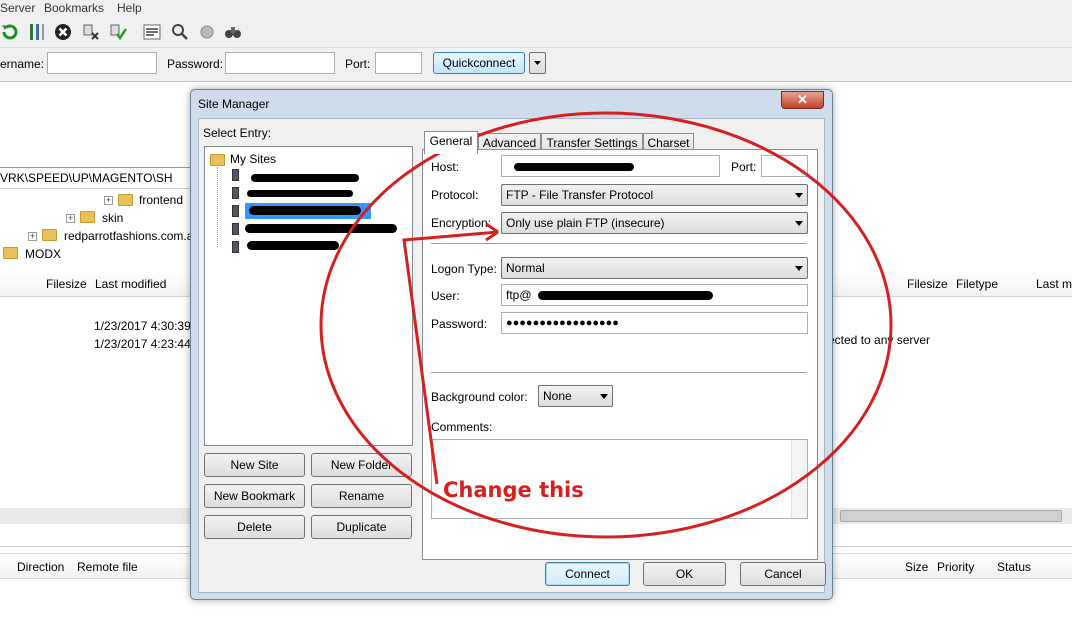 Image resolution: width=1072 pixels, height=619 pixels. I want to click on annotation-arrow, so click(450, 357).